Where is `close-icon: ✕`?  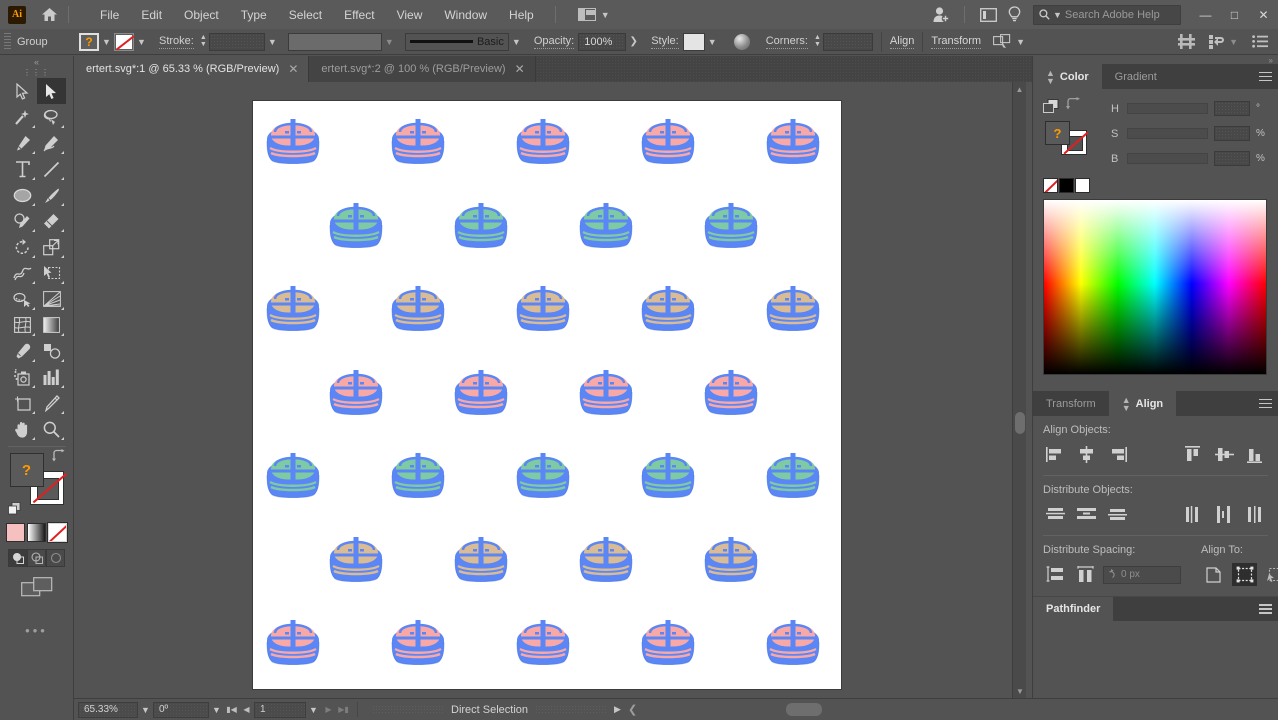
close-icon: ✕ is located at coordinates (520, 69).